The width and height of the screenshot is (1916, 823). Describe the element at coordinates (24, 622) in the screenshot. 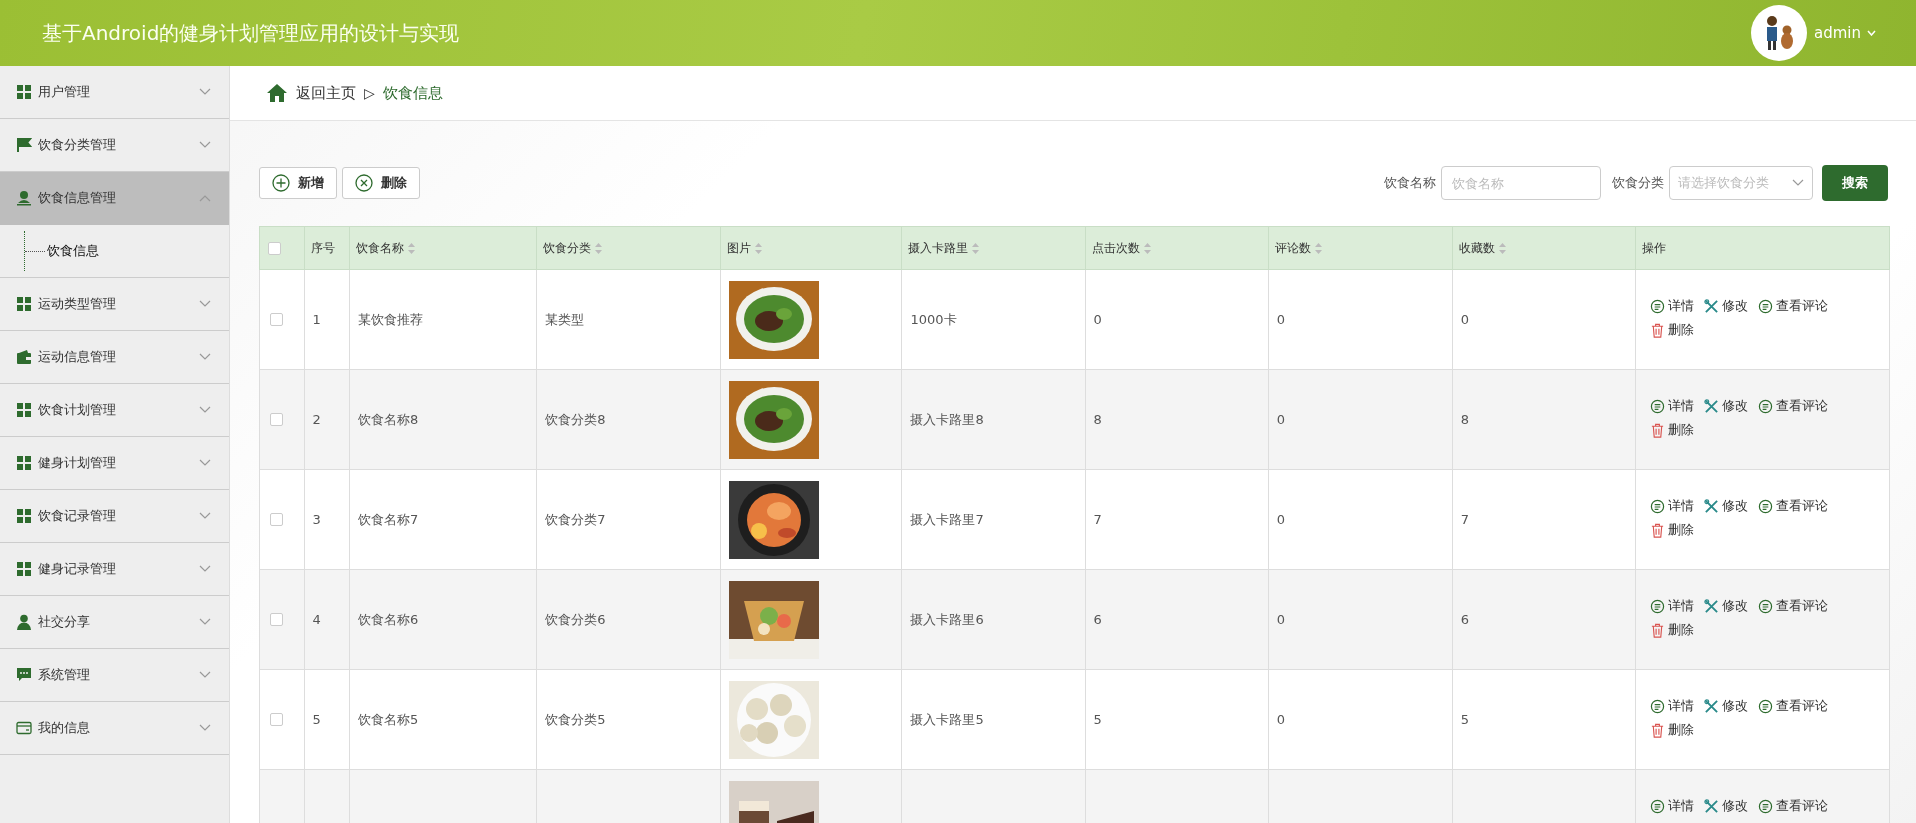

I see `person-icon` at that location.